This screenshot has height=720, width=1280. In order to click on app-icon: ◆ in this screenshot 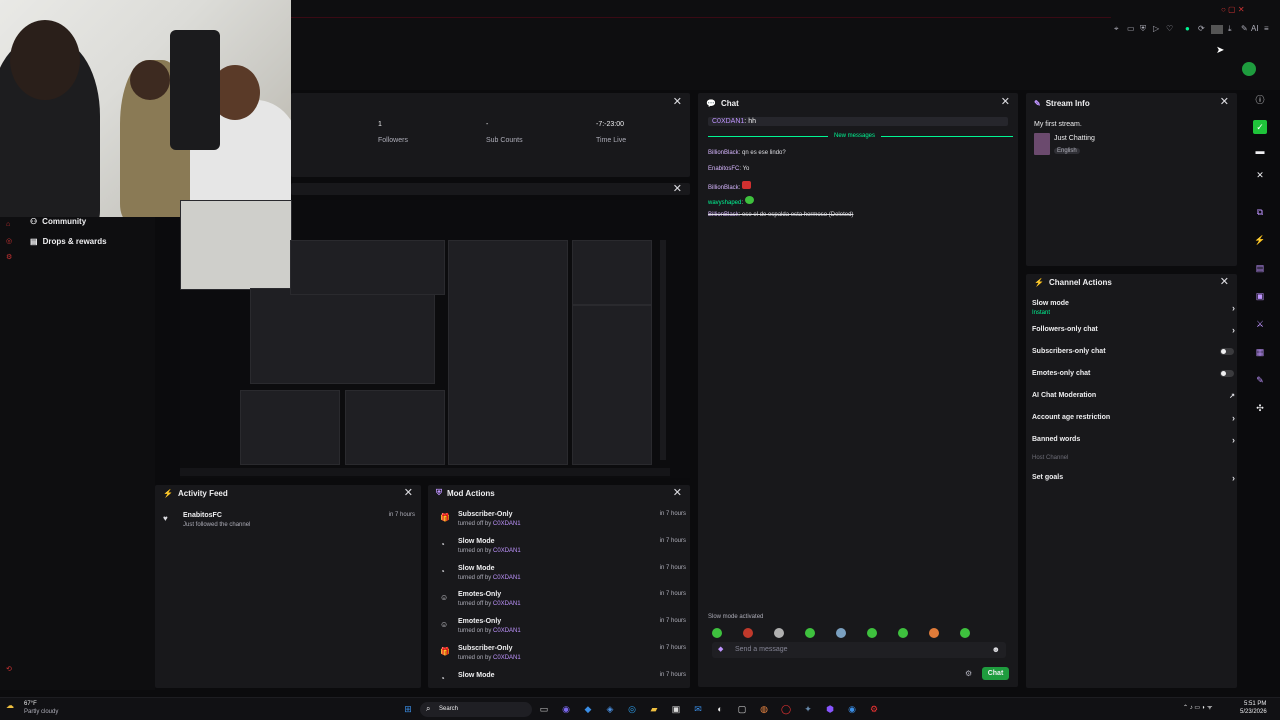, I will do `click(588, 709)`.